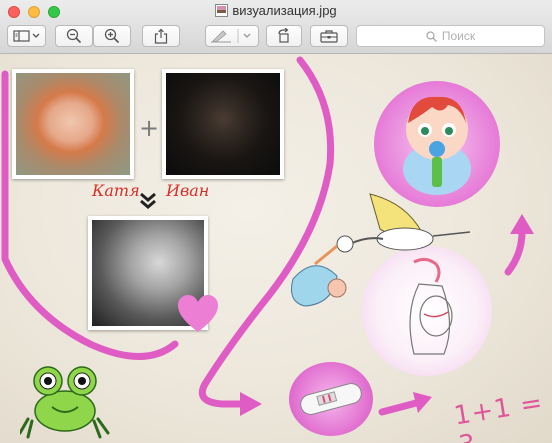 The width and height of the screenshot is (552, 443). I want to click on toolbox-button, so click(329, 36).